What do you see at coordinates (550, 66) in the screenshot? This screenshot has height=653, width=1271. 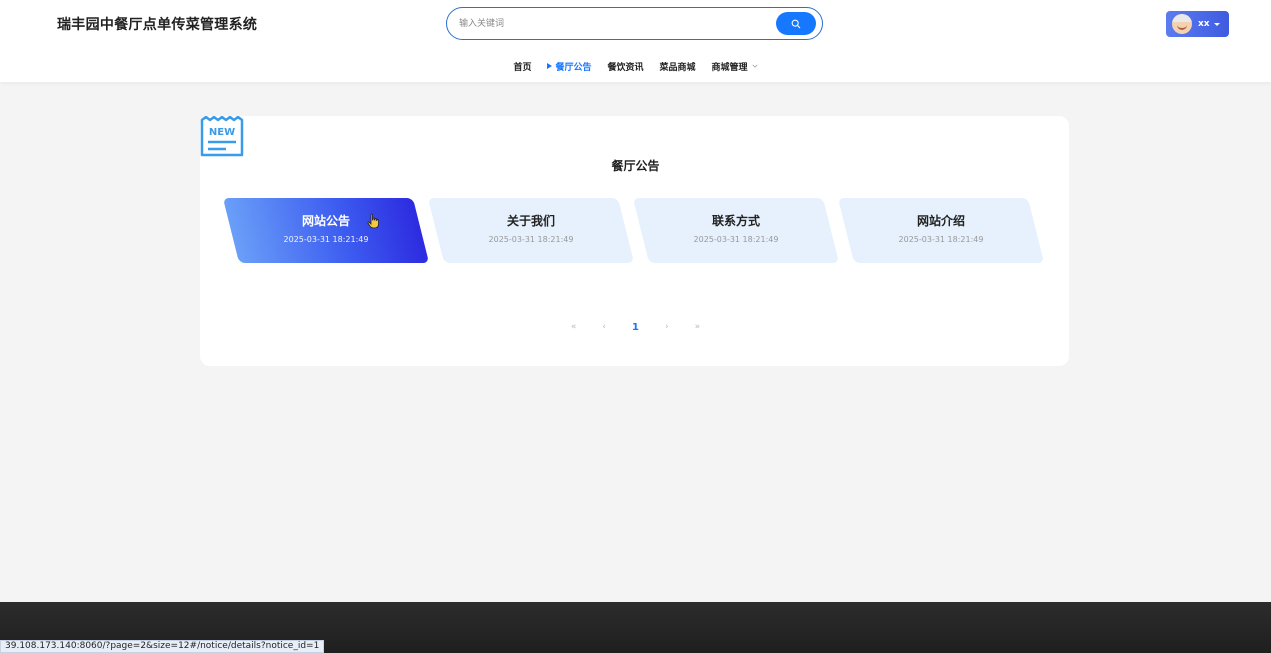 I see `active-triangle-icon` at bounding box center [550, 66].